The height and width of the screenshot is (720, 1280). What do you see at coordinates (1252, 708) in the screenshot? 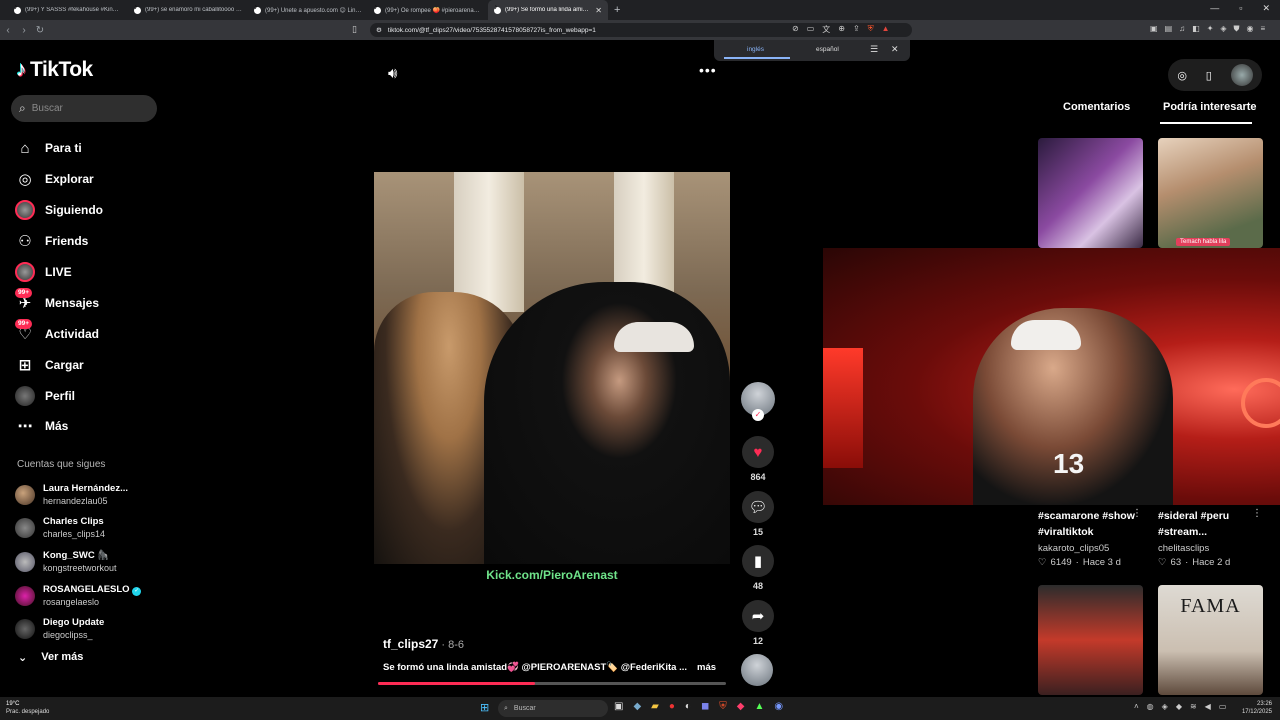
I see `system-clock: 23:26 17/12/2025` at bounding box center [1252, 708].